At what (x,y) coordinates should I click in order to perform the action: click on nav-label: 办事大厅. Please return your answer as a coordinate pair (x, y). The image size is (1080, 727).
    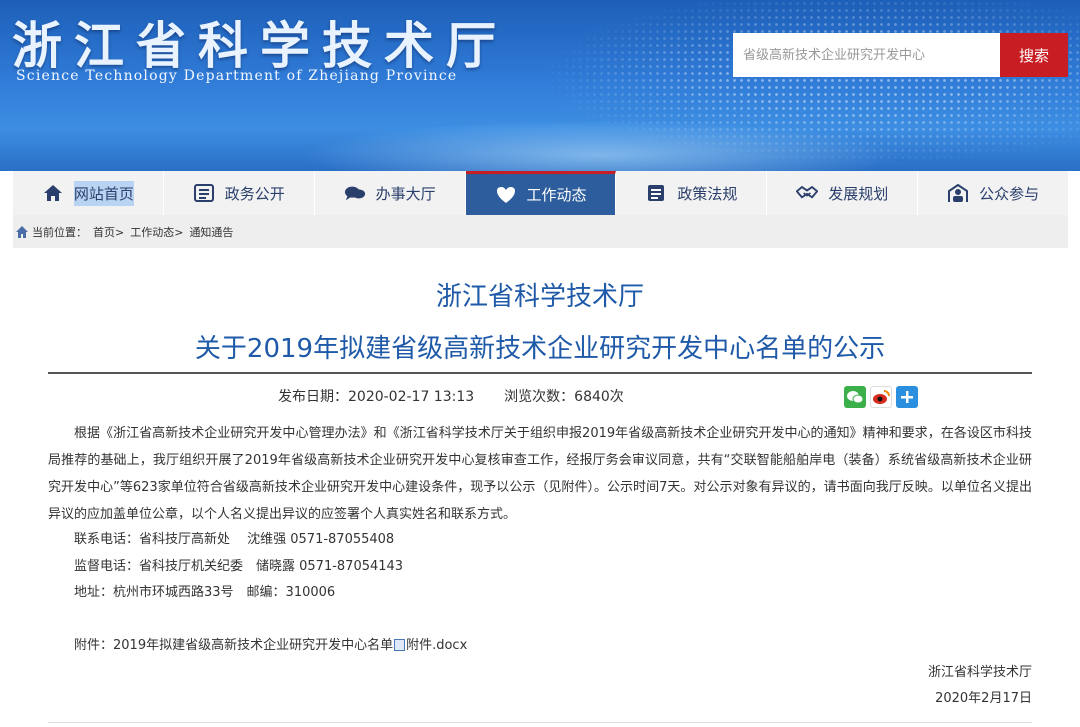
    Looking at the image, I should click on (405, 193).